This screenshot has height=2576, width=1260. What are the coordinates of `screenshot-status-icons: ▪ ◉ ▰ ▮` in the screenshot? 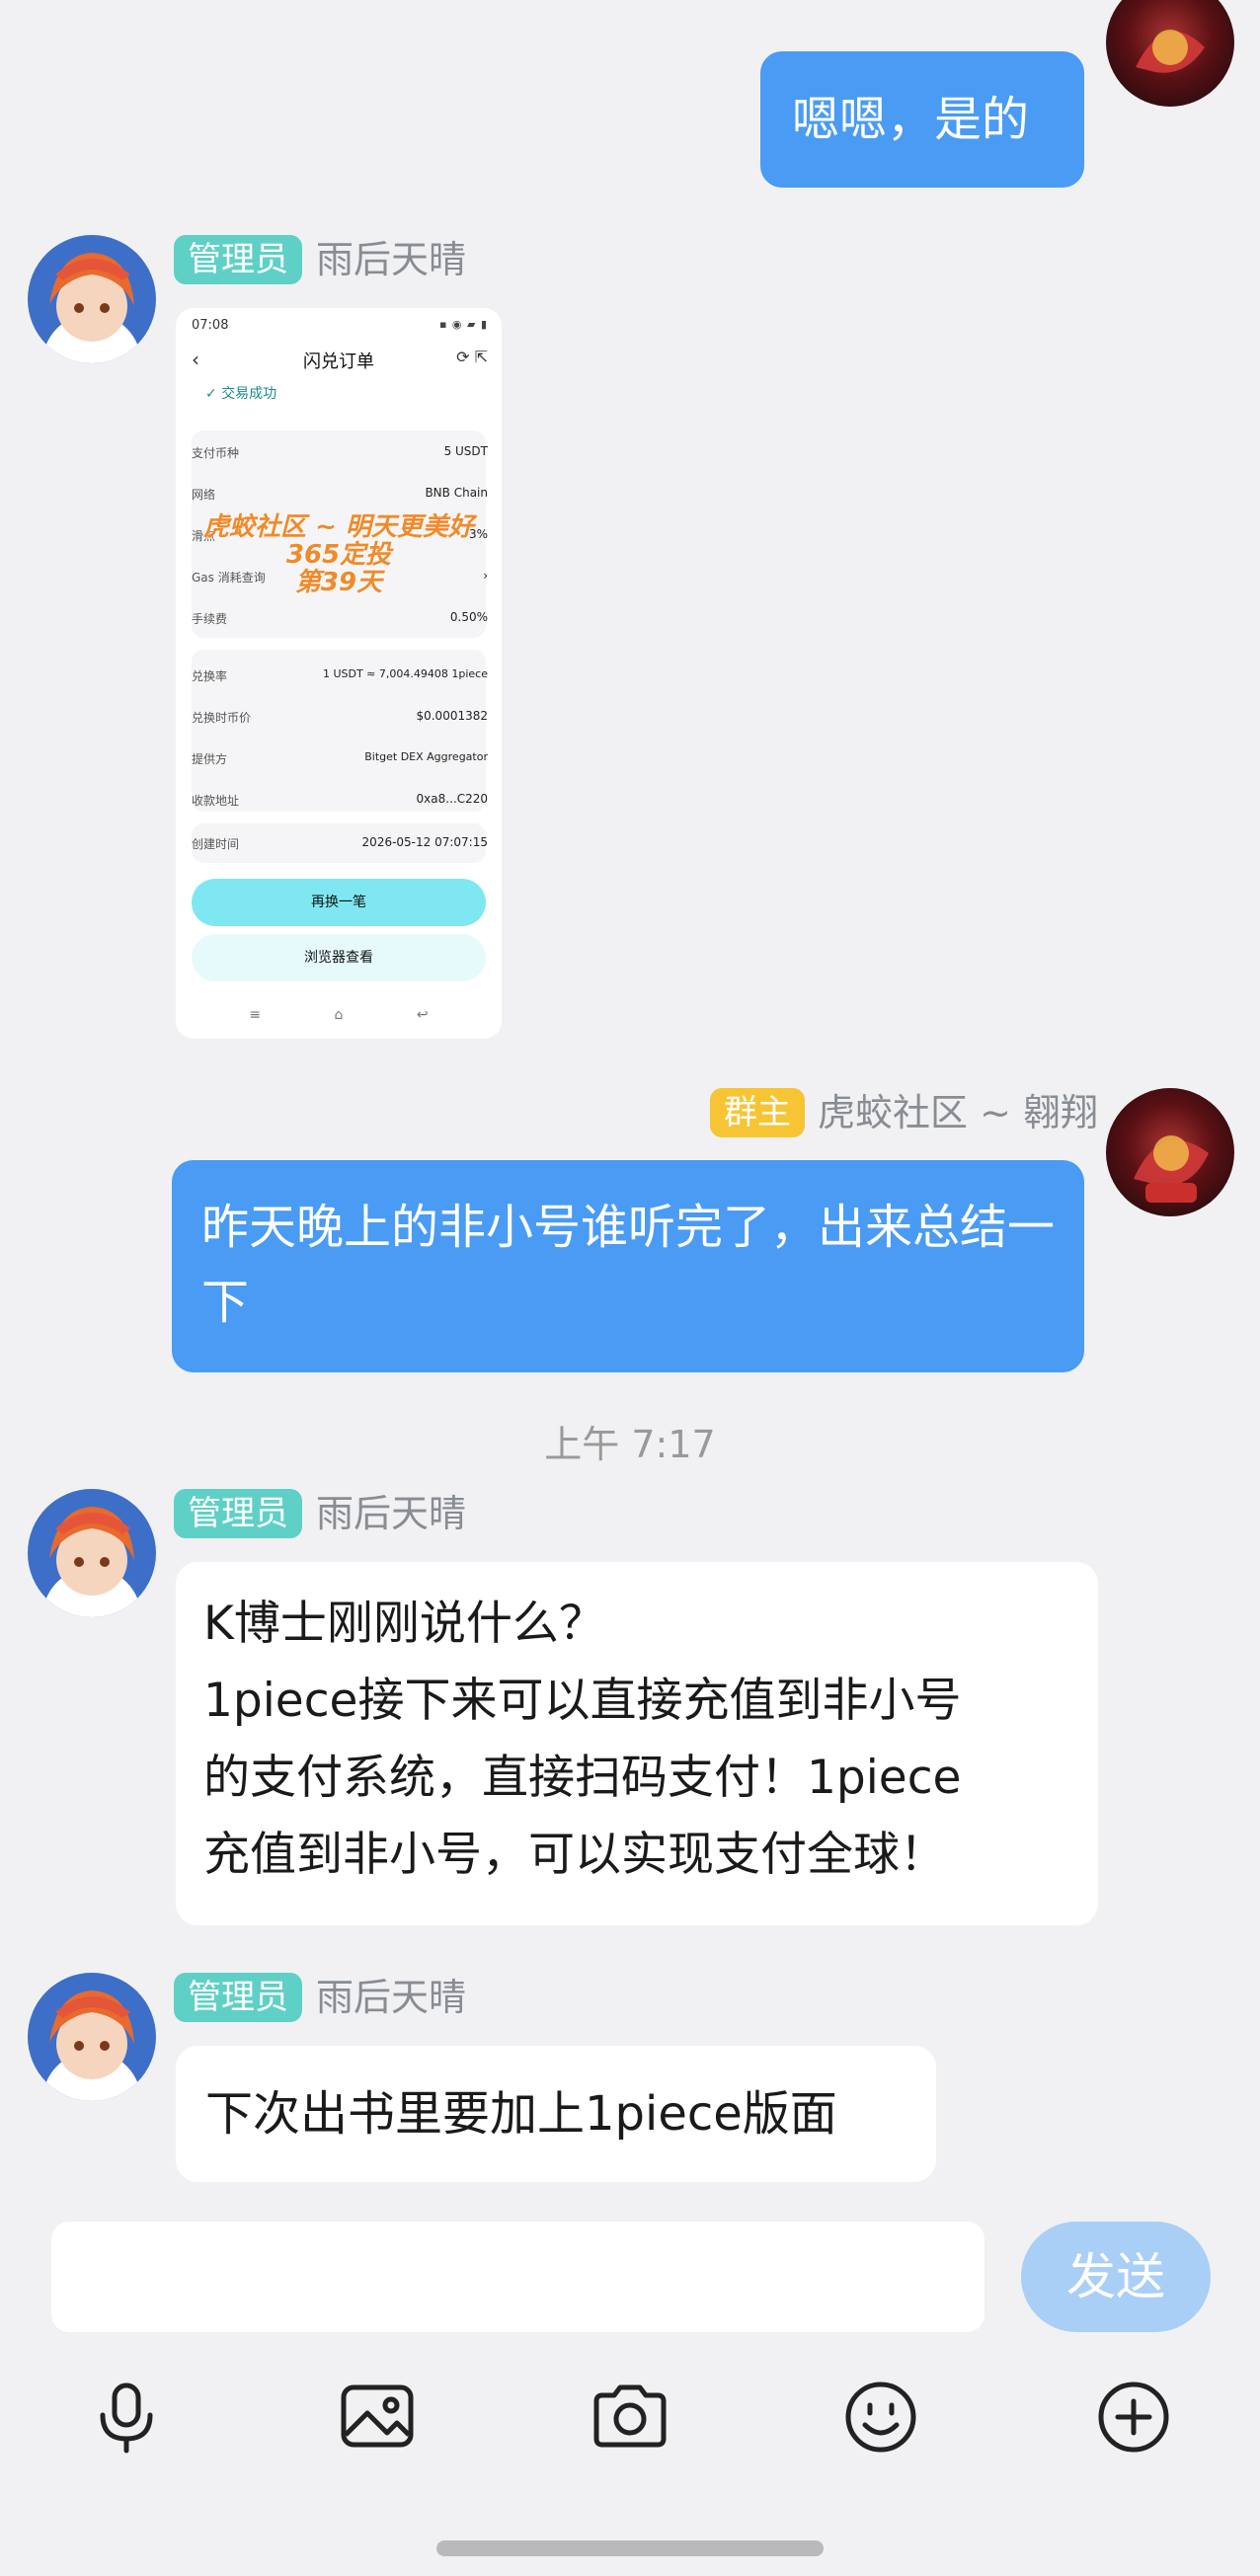 It's located at (463, 324).